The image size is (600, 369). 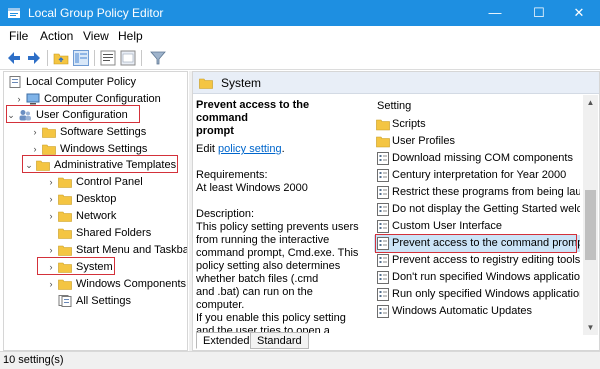 What do you see at coordinates (423, 141) in the screenshot?
I see `list-item-label: User Profiles` at bounding box center [423, 141].